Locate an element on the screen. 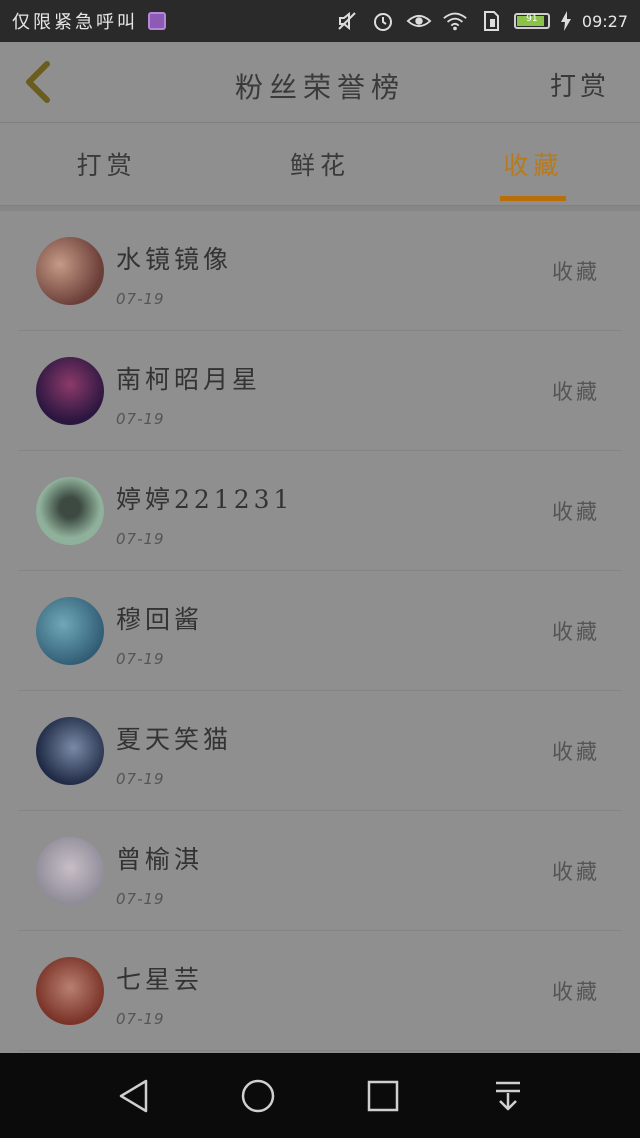 The width and height of the screenshot is (640, 1138). sim-icon is located at coordinates (491, 21).